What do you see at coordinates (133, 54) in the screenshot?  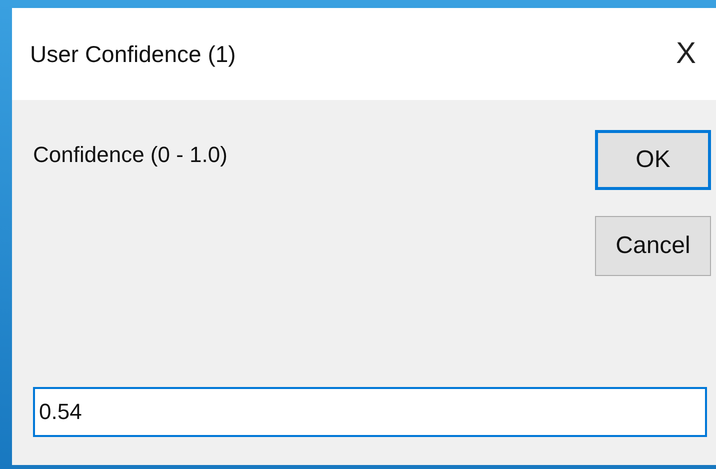 I see `window-title: User Confidence (1)` at bounding box center [133, 54].